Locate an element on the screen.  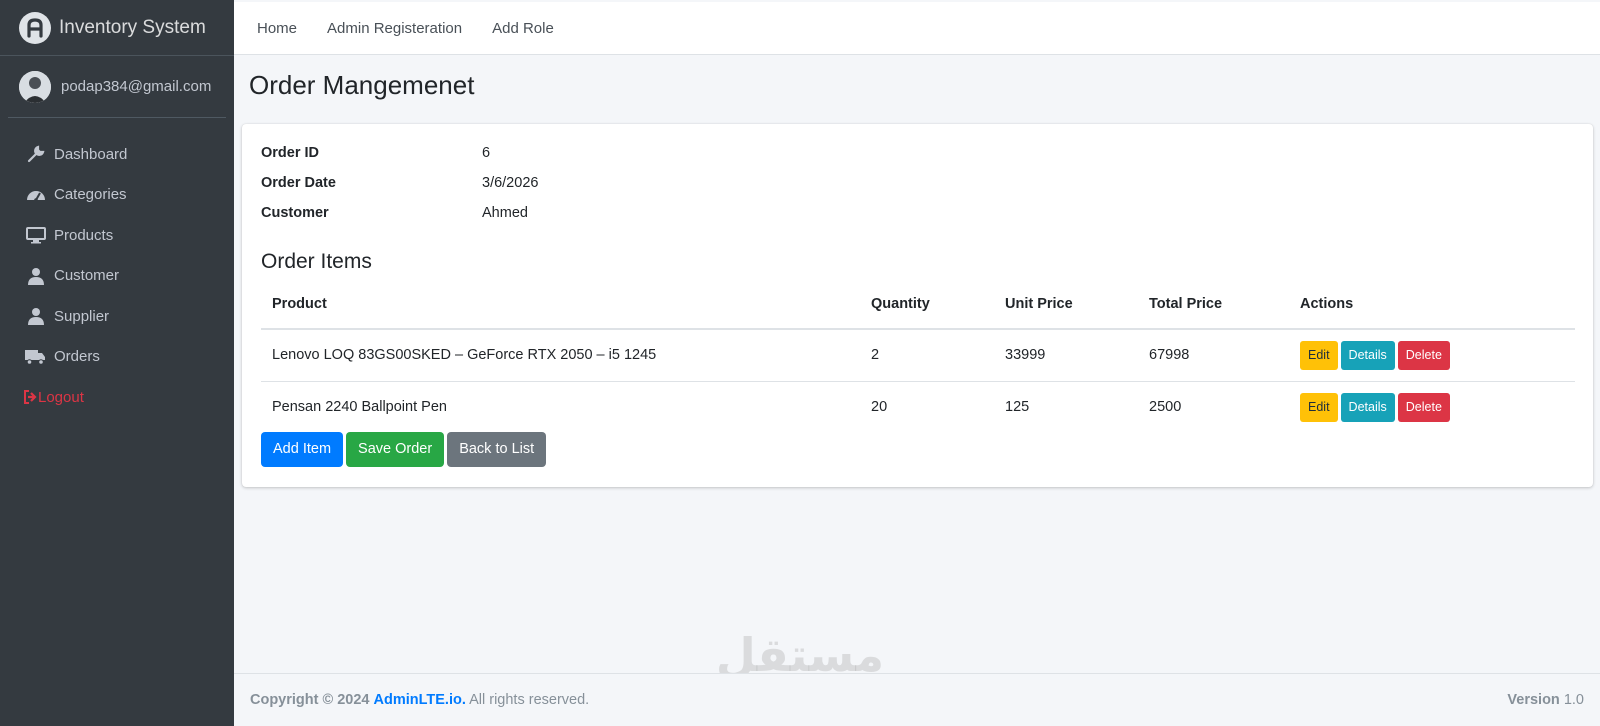
sidebar-item-customer: Customer is located at coordinates (117, 276).